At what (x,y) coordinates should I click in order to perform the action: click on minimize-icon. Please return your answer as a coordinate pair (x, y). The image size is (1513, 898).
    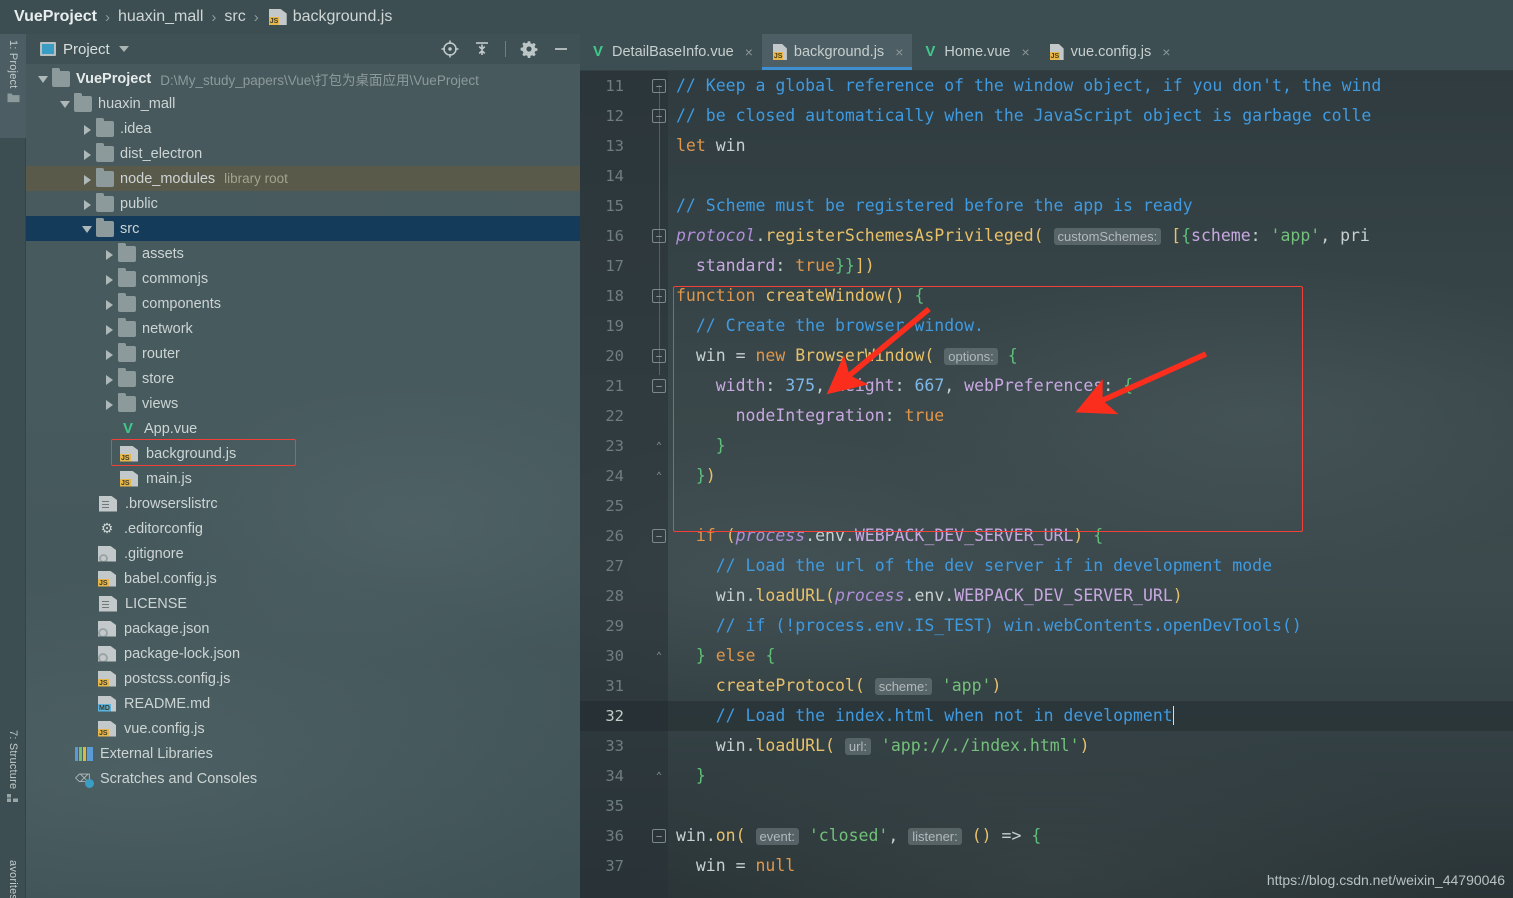
    Looking at the image, I should click on (561, 49).